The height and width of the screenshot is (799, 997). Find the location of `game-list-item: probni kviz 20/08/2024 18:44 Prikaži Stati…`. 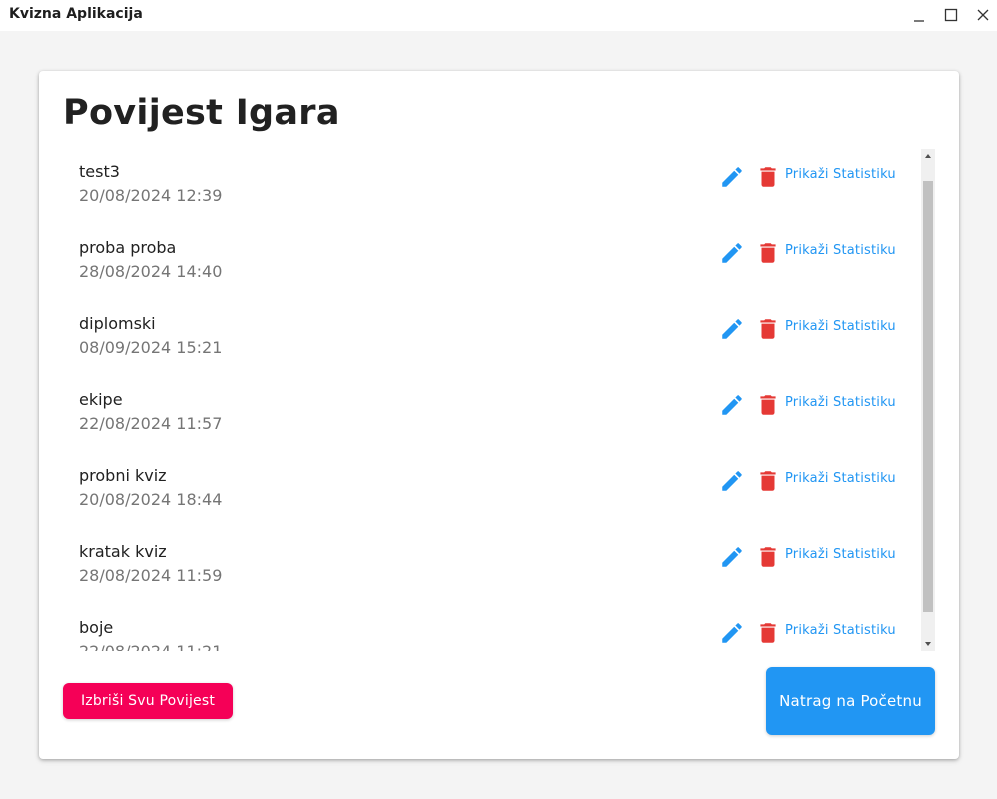

game-list-item: probni kviz 20/08/2024 18:44 Prikaži Stati… is located at coordinates (492, 491).